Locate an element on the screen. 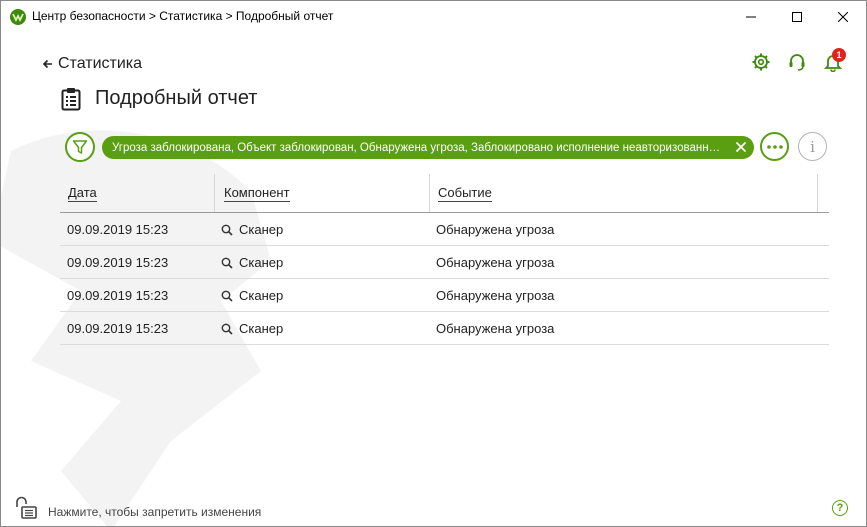 The width and height of the screenshot is (867, 527). gear-icon is located at coordinates (761, 62).